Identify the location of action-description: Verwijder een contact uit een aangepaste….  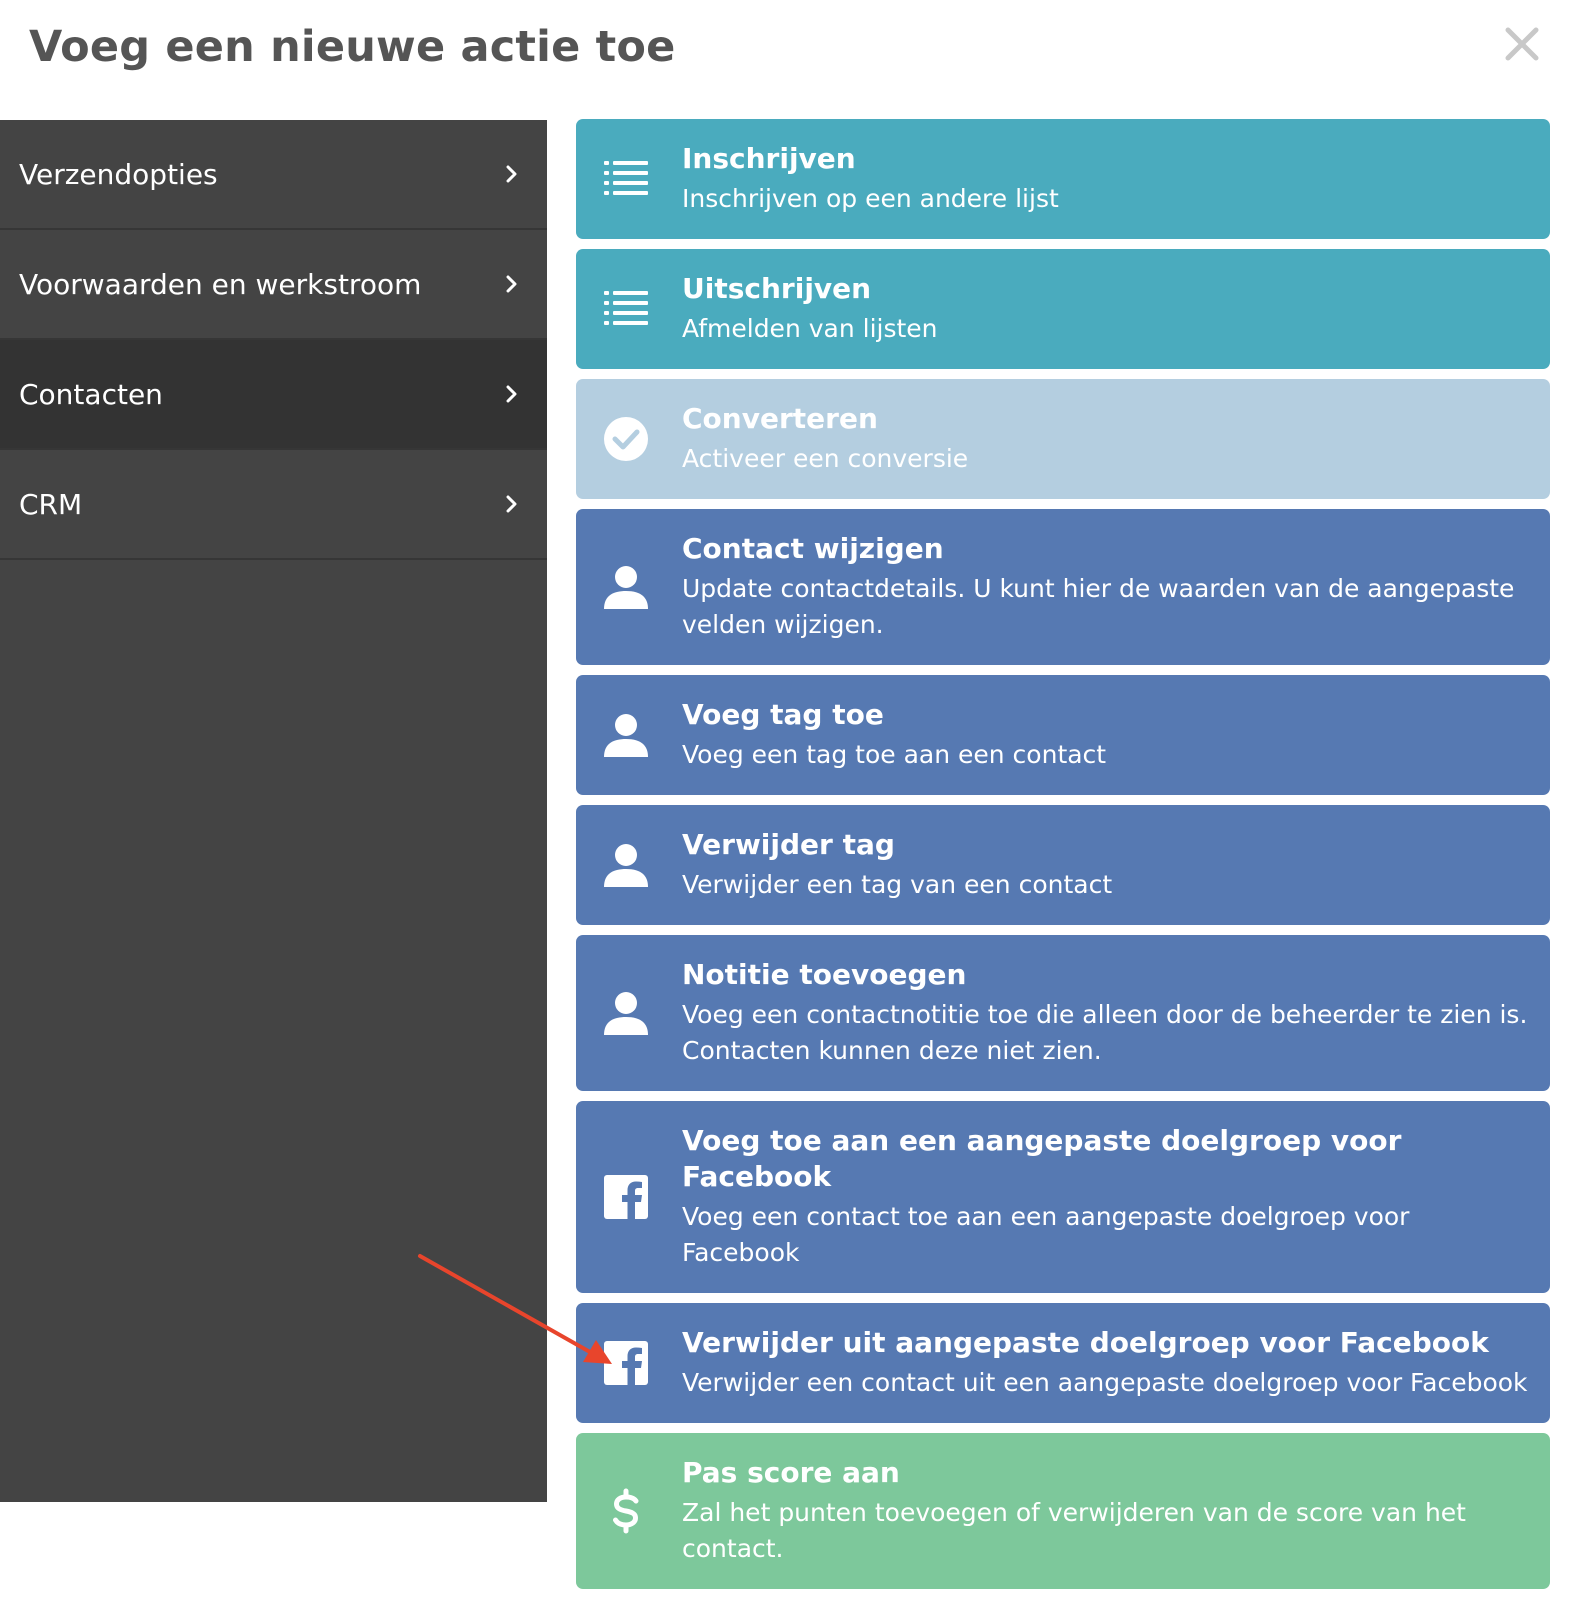
(1105, 1382).